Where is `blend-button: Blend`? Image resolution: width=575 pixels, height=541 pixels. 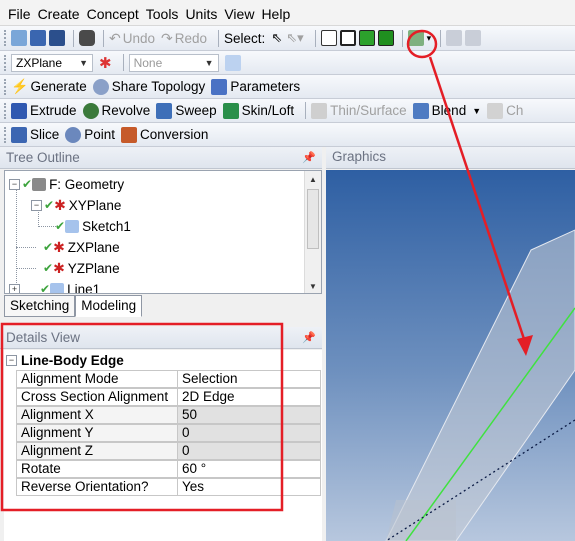
blend-button: Blend is located at coordinates (449, 110).